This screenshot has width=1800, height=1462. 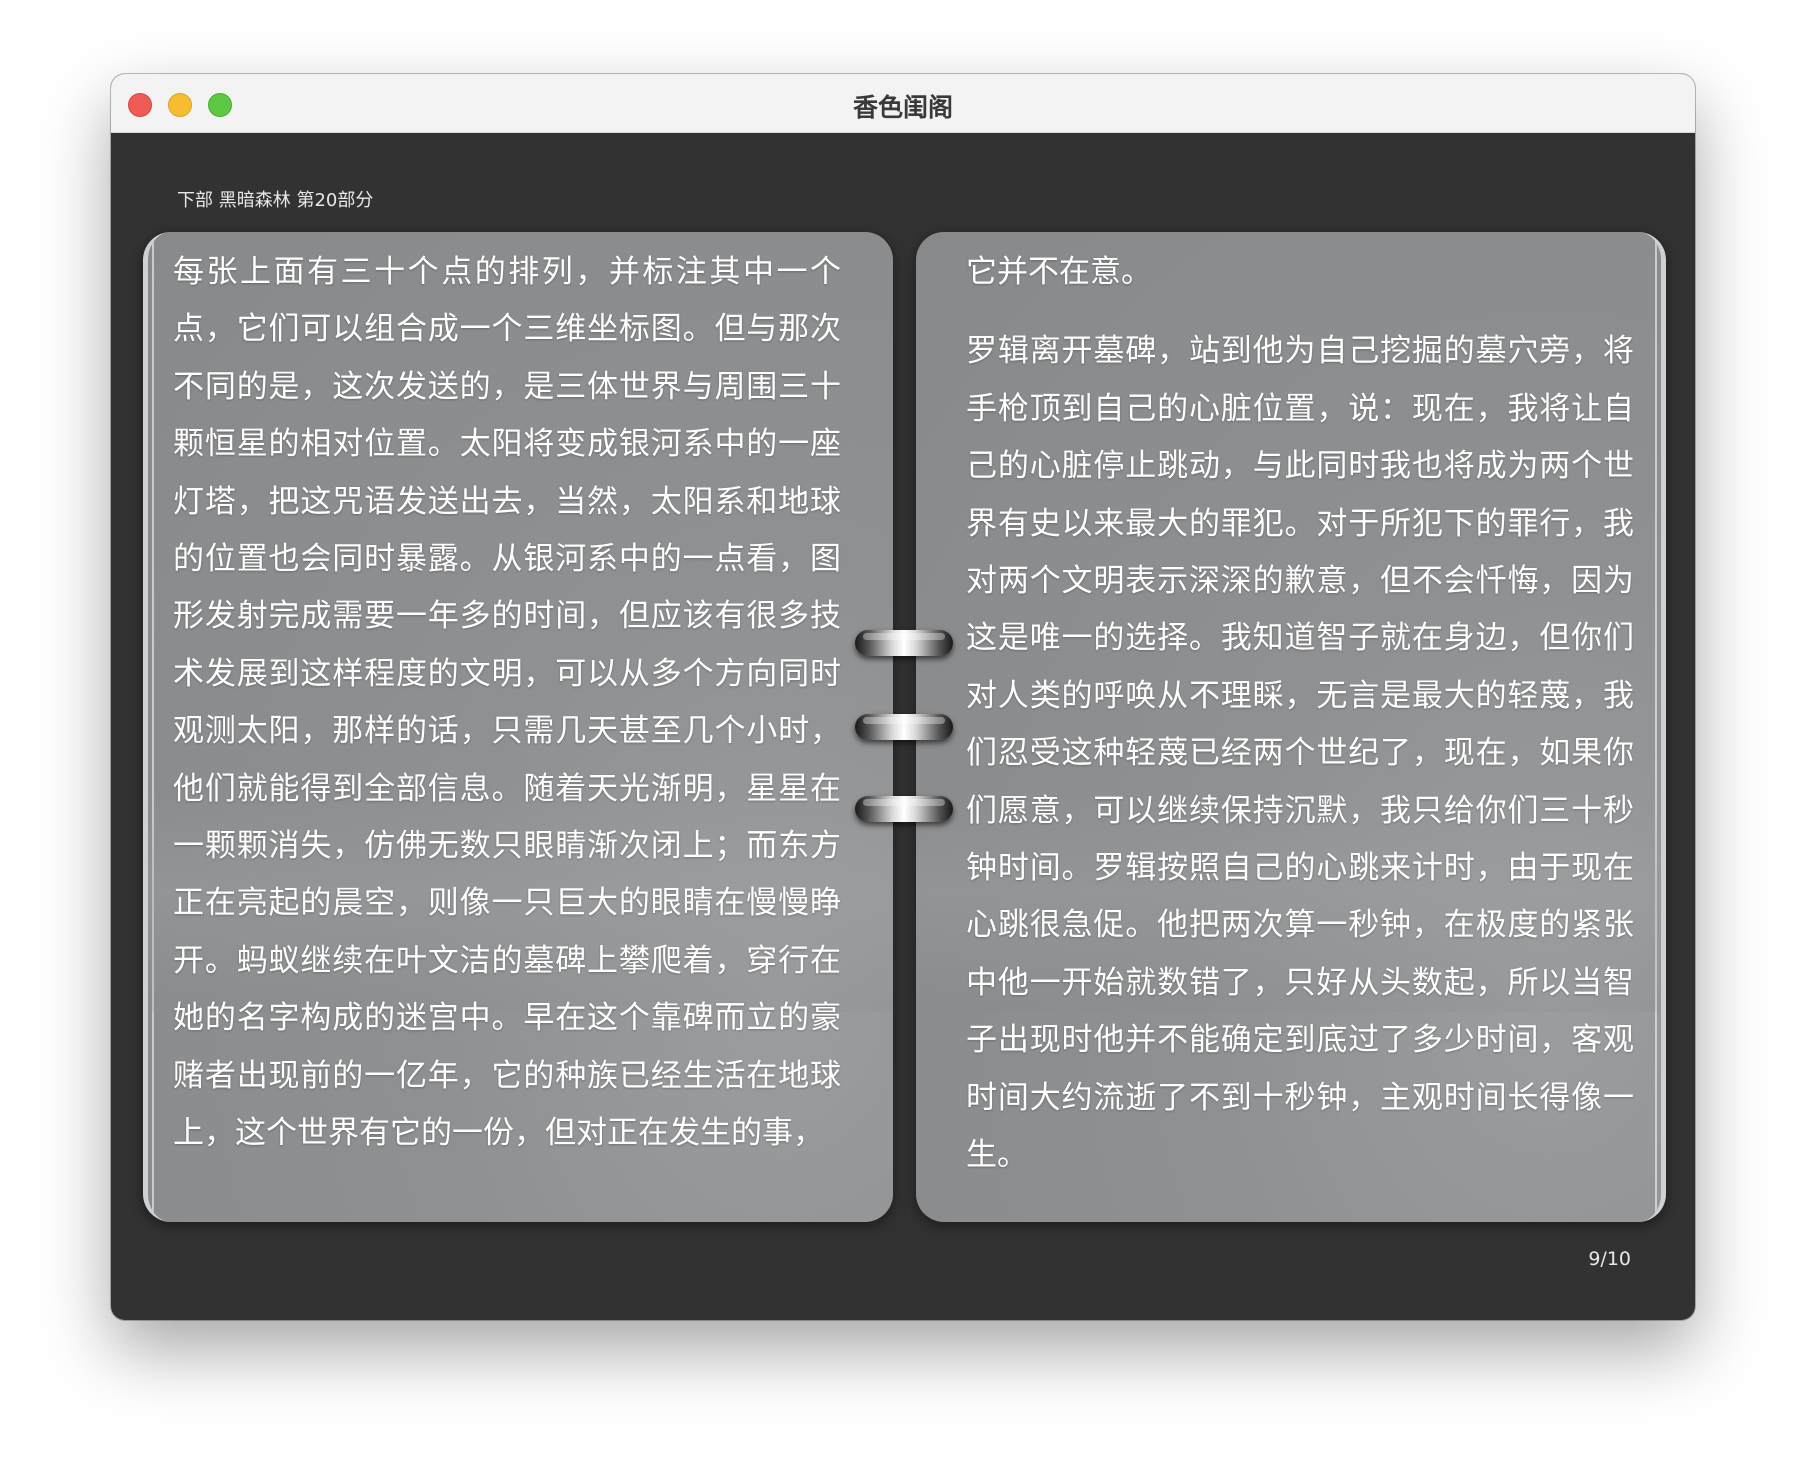 What do you see at coordinates (902, 107) in the screenshot?
I see `window-title: 香色闺阁` at bounding box center [902, 107].